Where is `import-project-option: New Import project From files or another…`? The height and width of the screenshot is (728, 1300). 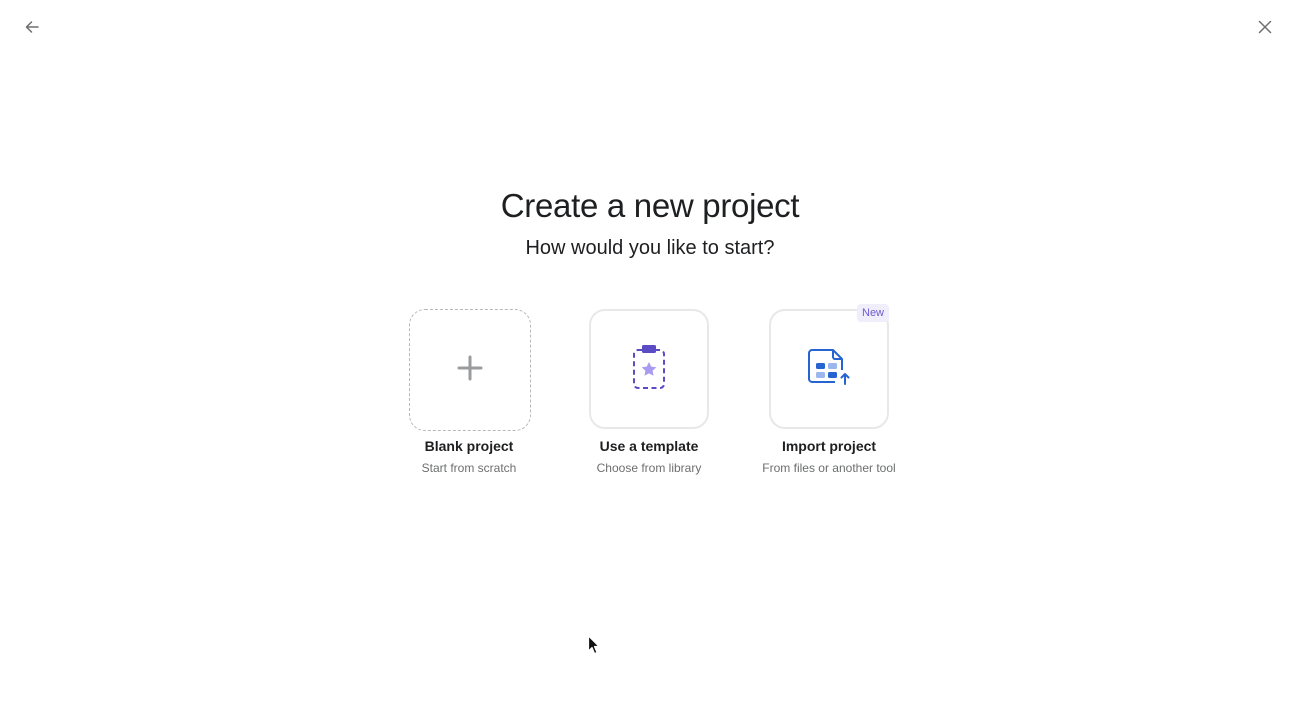
import-project-option: New Import project From files or another… is located at coordinates (829, 396).